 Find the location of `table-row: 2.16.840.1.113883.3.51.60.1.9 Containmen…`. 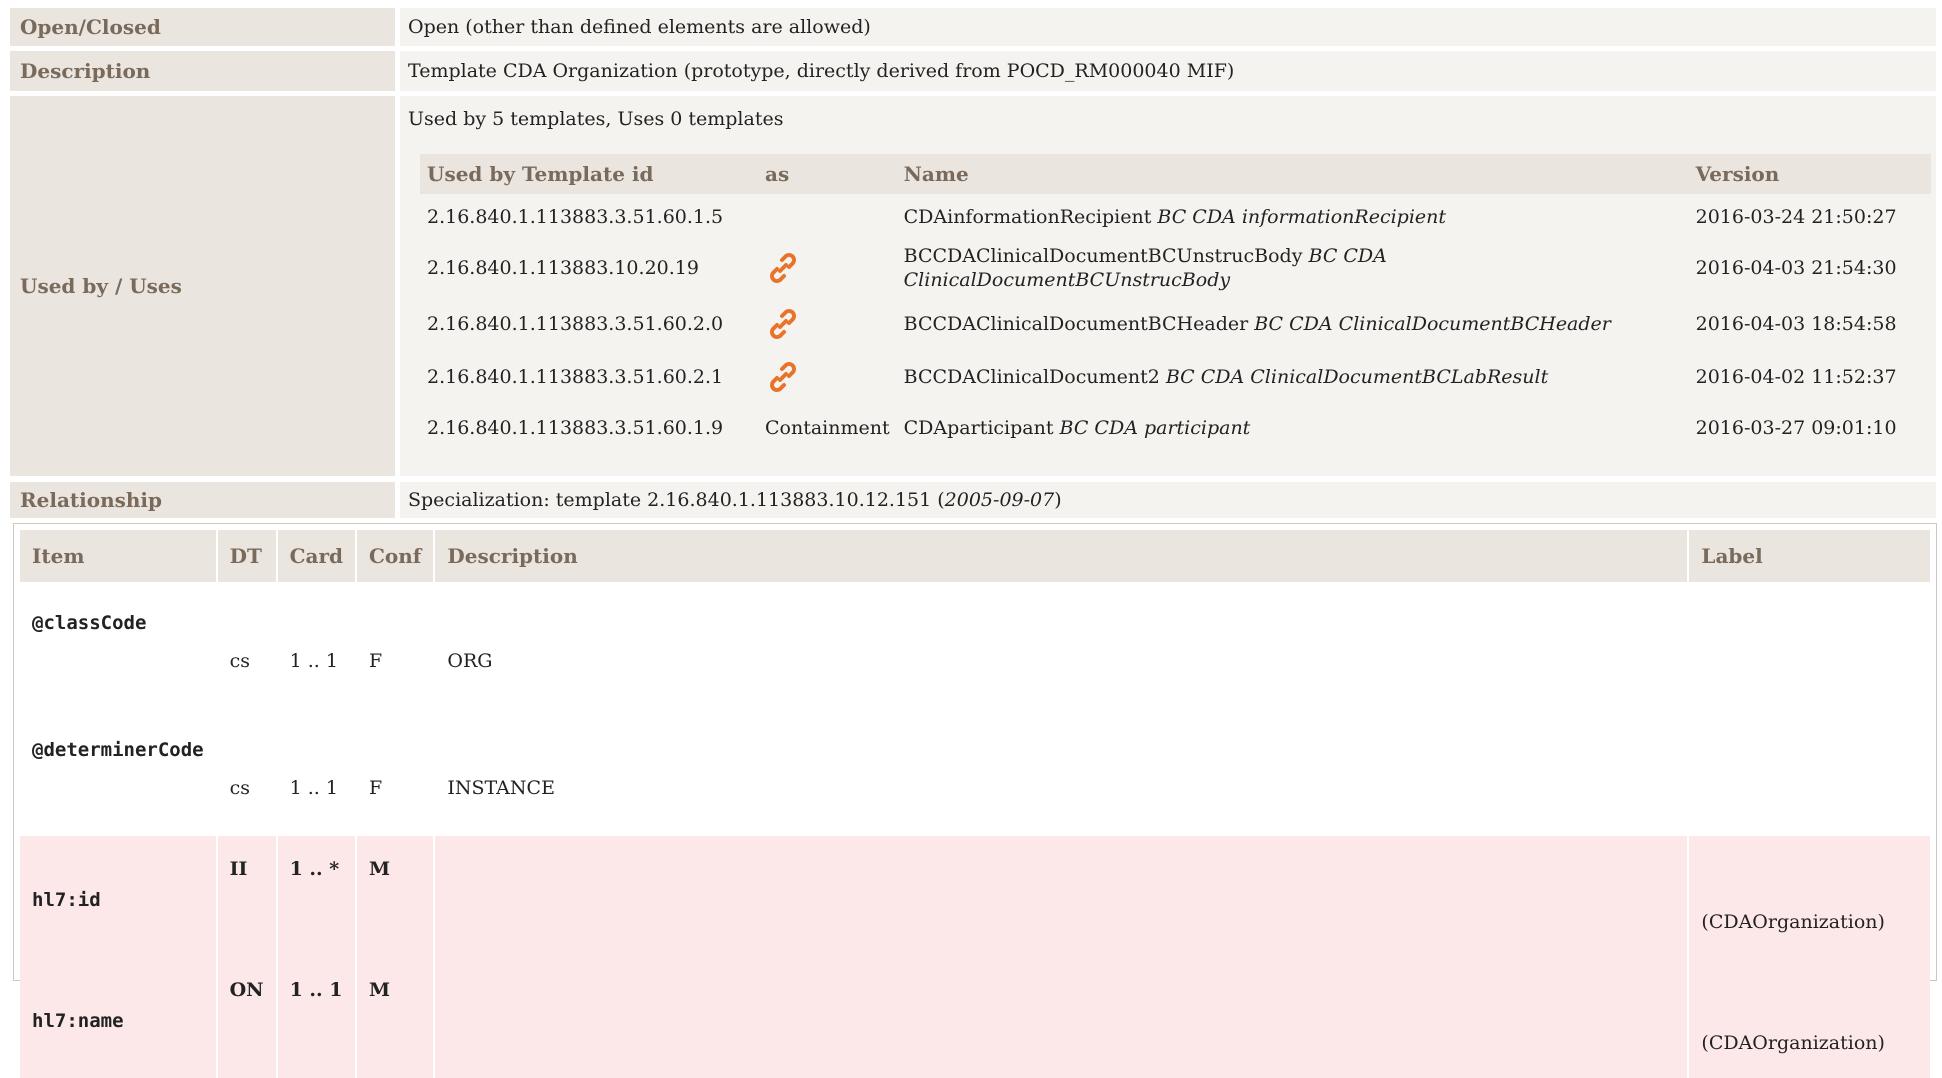

table-row: 2.16.840.1.113883.3.51.60.1.9 Containmen… is located at coordinates (1175, 428).